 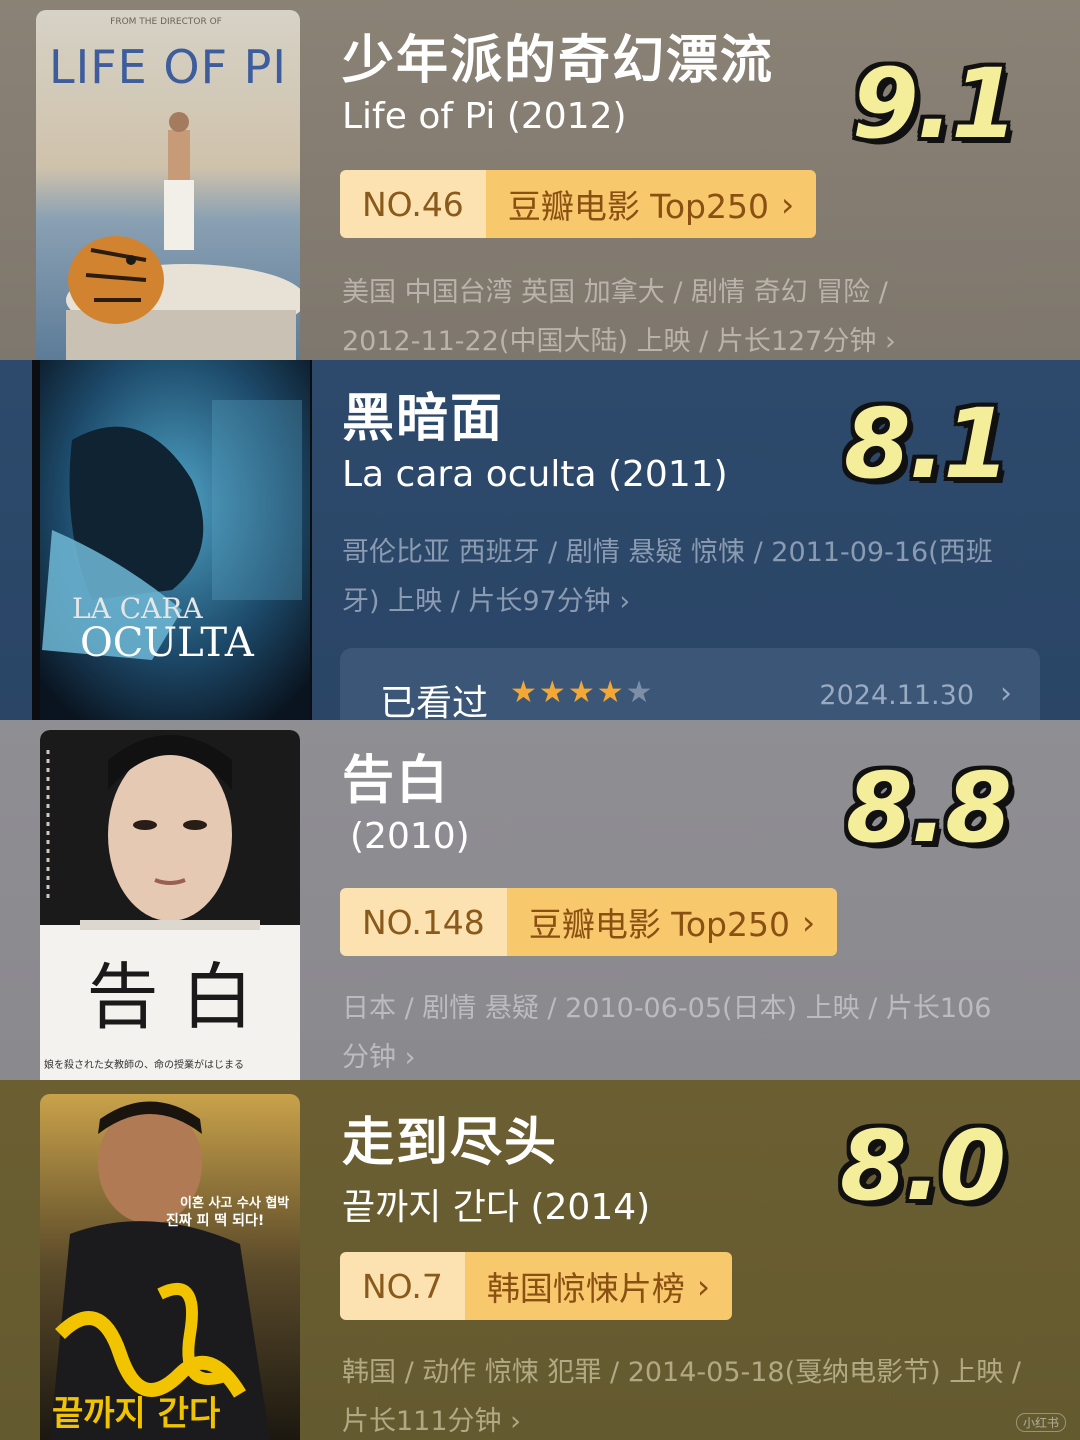 I want to click on watermark: 小红书, so click(x=1040, y=1422).